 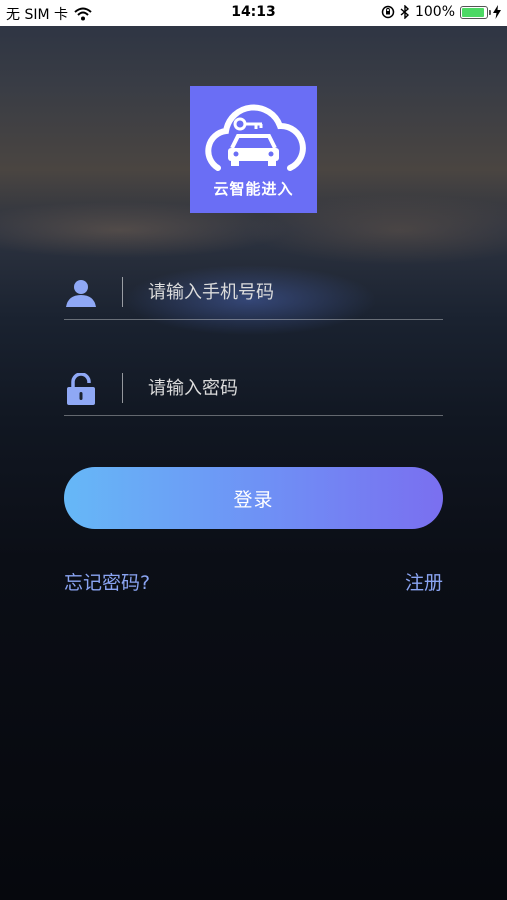 What do you see at coordinates (404, 12) in the screenshot?
I see `bluetooth-icon` at bounding box center [404, 12].